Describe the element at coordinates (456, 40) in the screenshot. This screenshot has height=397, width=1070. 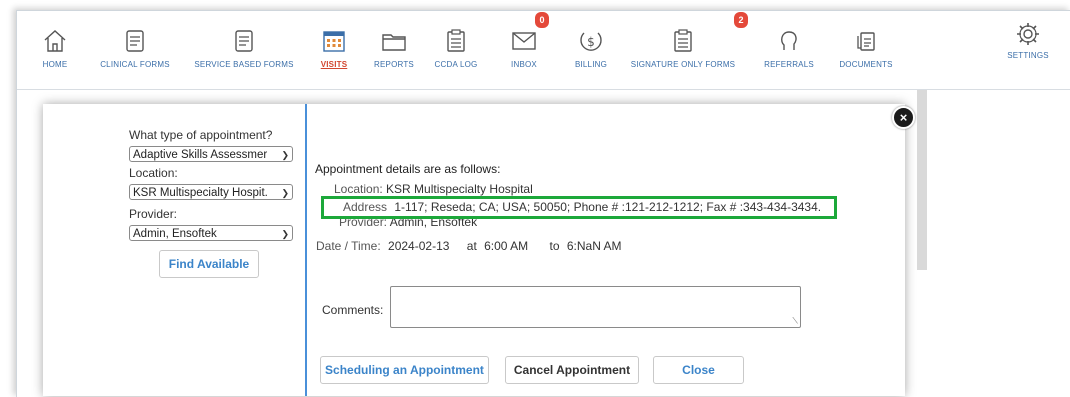
I see `clipboard-icon` at that location.